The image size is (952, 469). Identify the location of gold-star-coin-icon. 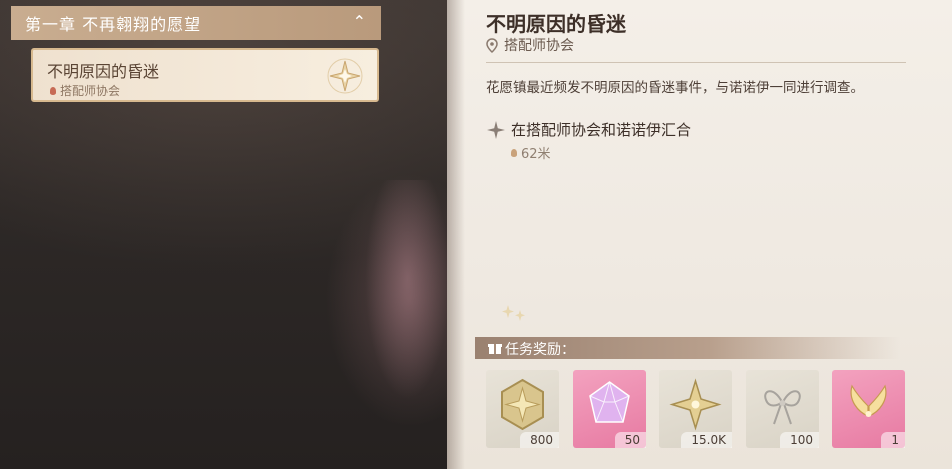
(522, 404).